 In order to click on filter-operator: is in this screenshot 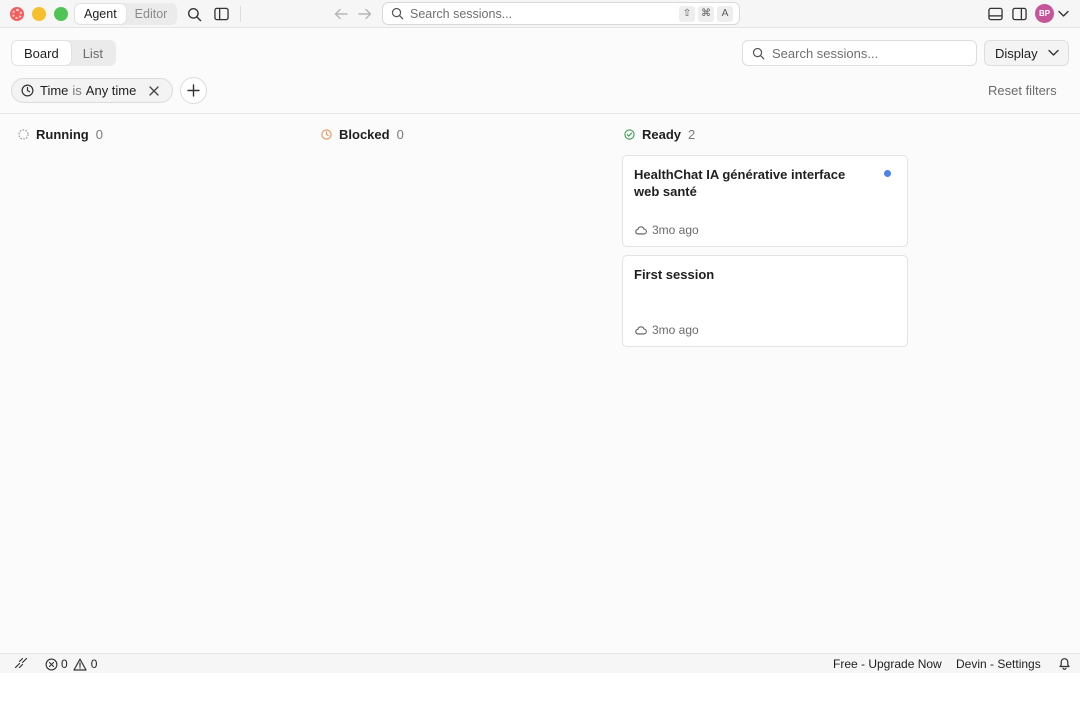, I will do `click(77, 90)`.